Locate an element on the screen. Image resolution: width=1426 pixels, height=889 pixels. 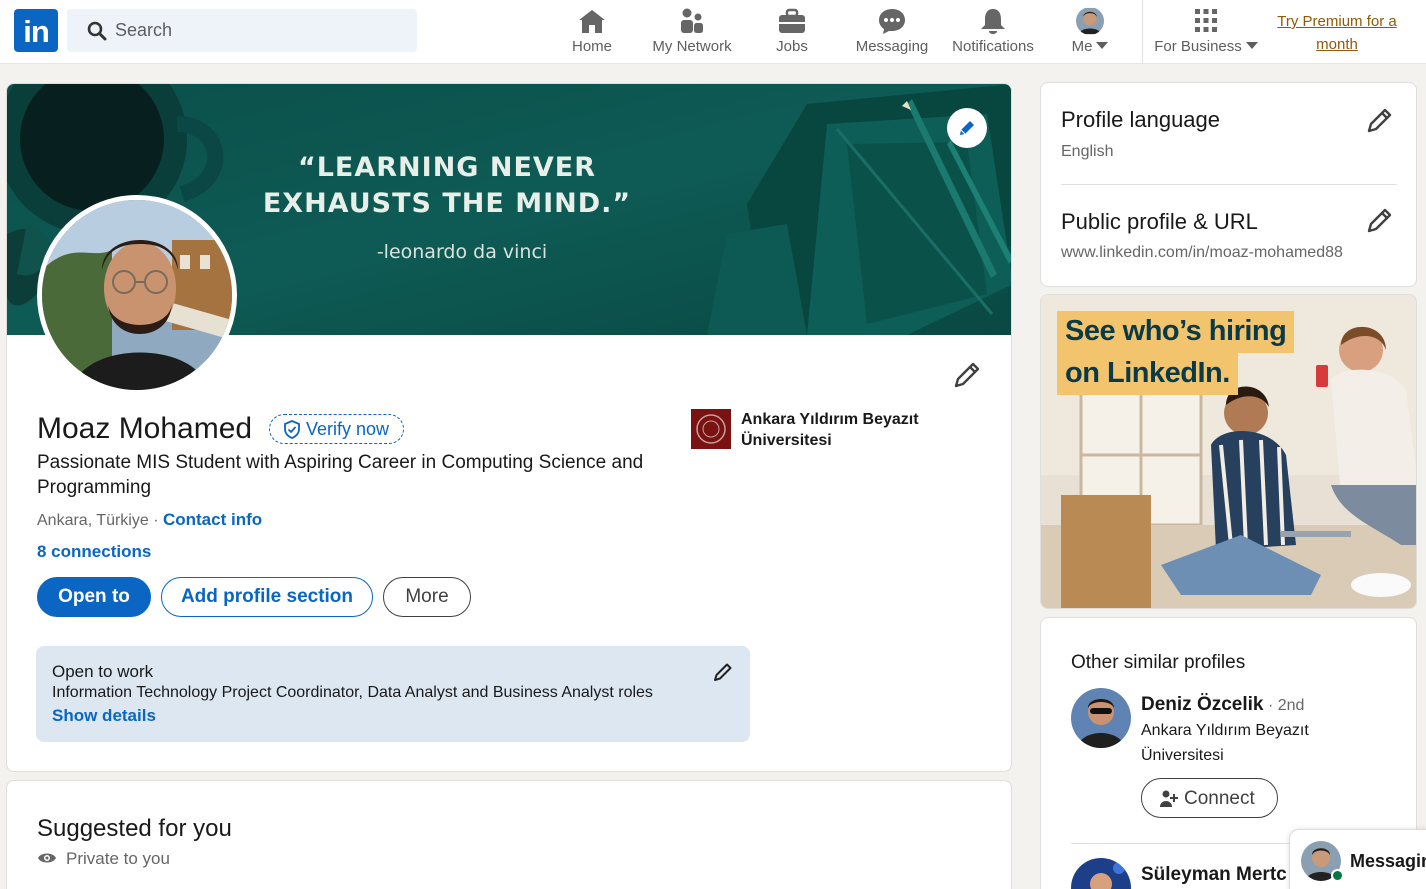
suggested-title: Suggested for you is located at coordinates (134, 828).